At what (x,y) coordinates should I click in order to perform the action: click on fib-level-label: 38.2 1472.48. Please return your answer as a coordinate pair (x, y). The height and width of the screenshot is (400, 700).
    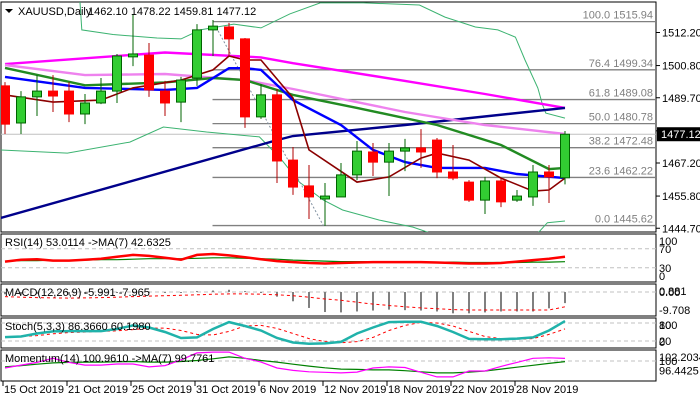
    Looking at the image, I should click on (621, 142).